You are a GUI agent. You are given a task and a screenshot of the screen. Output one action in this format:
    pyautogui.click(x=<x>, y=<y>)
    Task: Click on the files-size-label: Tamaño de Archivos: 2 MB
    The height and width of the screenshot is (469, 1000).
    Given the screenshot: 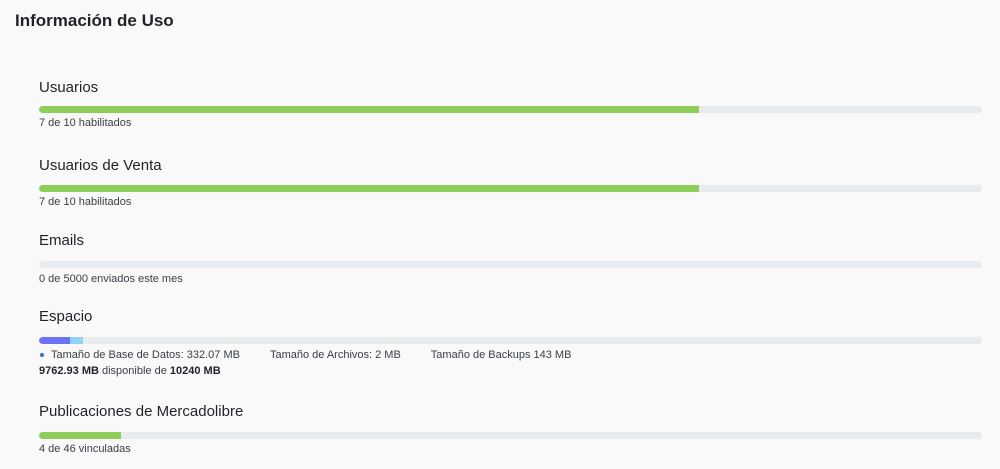 What is the action you would take?
    pyautogui.click(x=335, y=355)
    